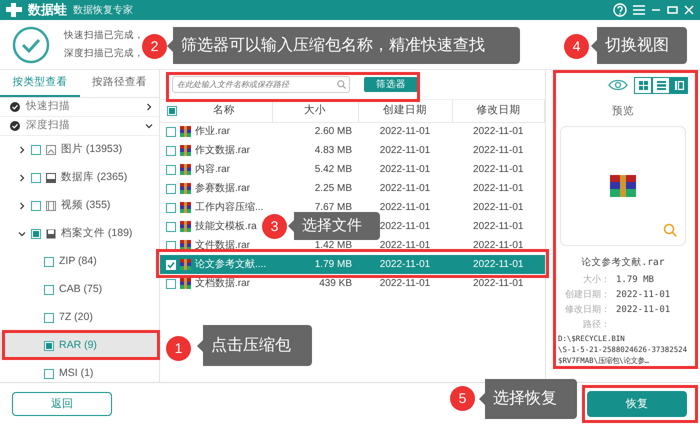 Image resolution: width=700 pixels, height=426 pixels. Describe the element at coordinates (274, 226) in the screenshot. I see `step-number: 3` at that location.